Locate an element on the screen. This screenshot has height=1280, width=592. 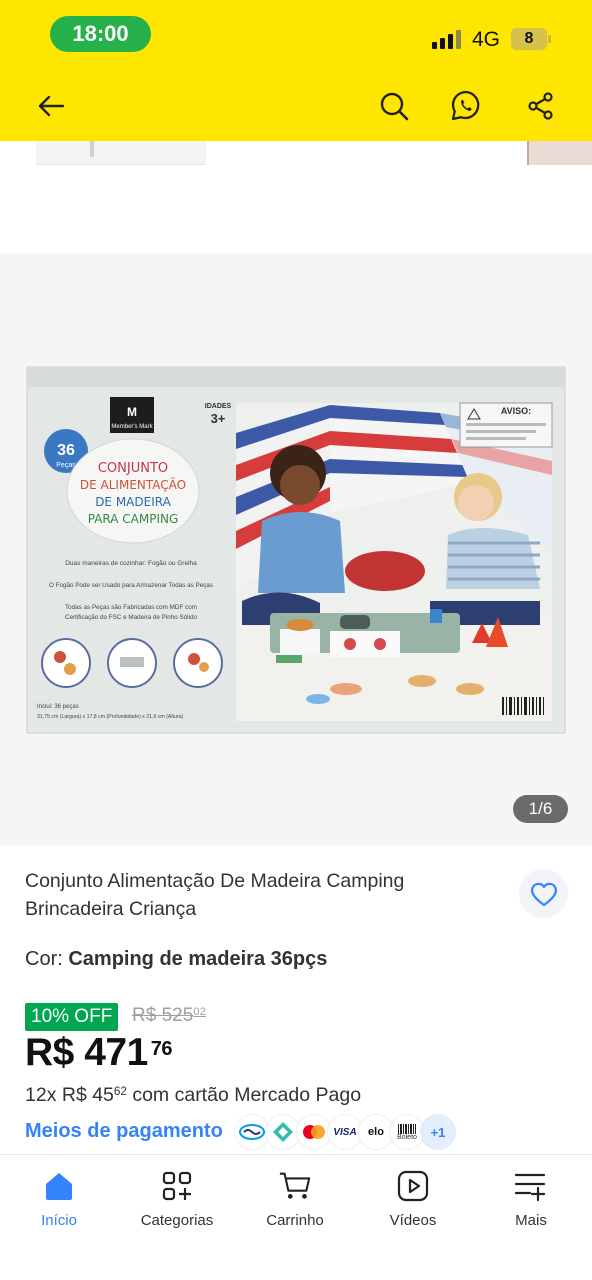
search-icon is located at coordinates (394, 106).